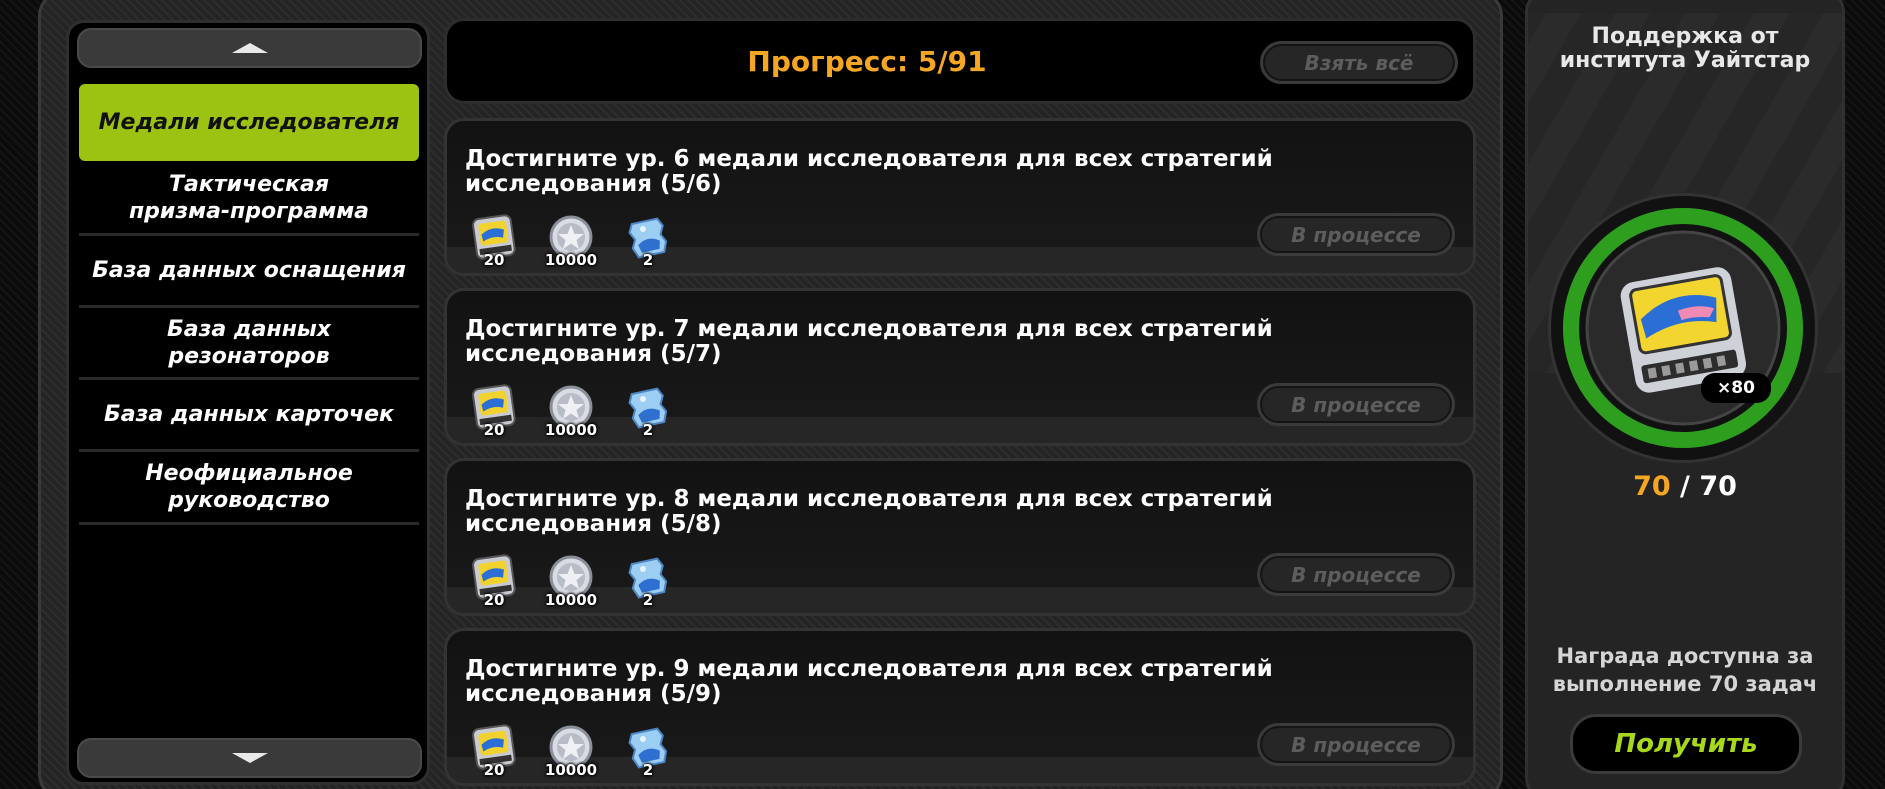 The width and height of the screenshot is (1885, 789). I want to click on sidebar-item-tactical-prism: Тактическая призма-программа, so click(249, 199).